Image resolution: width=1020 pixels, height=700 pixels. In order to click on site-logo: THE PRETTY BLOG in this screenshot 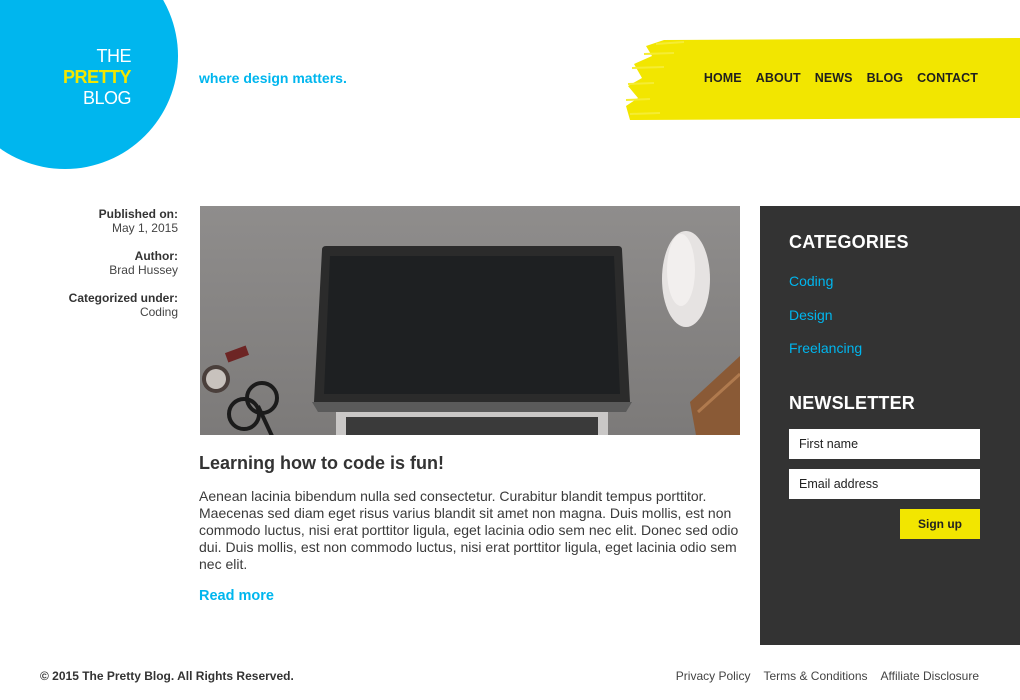, I will do `click(86, 77)`.